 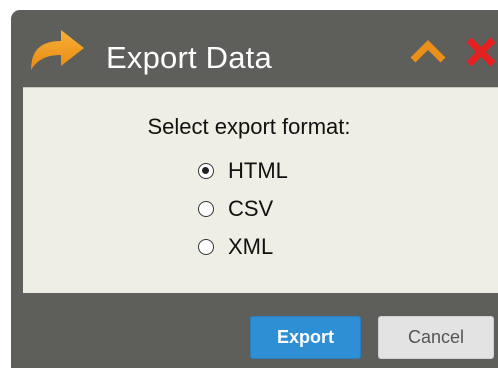 I want to click on export-button: Export, so click(x=305, y=337).